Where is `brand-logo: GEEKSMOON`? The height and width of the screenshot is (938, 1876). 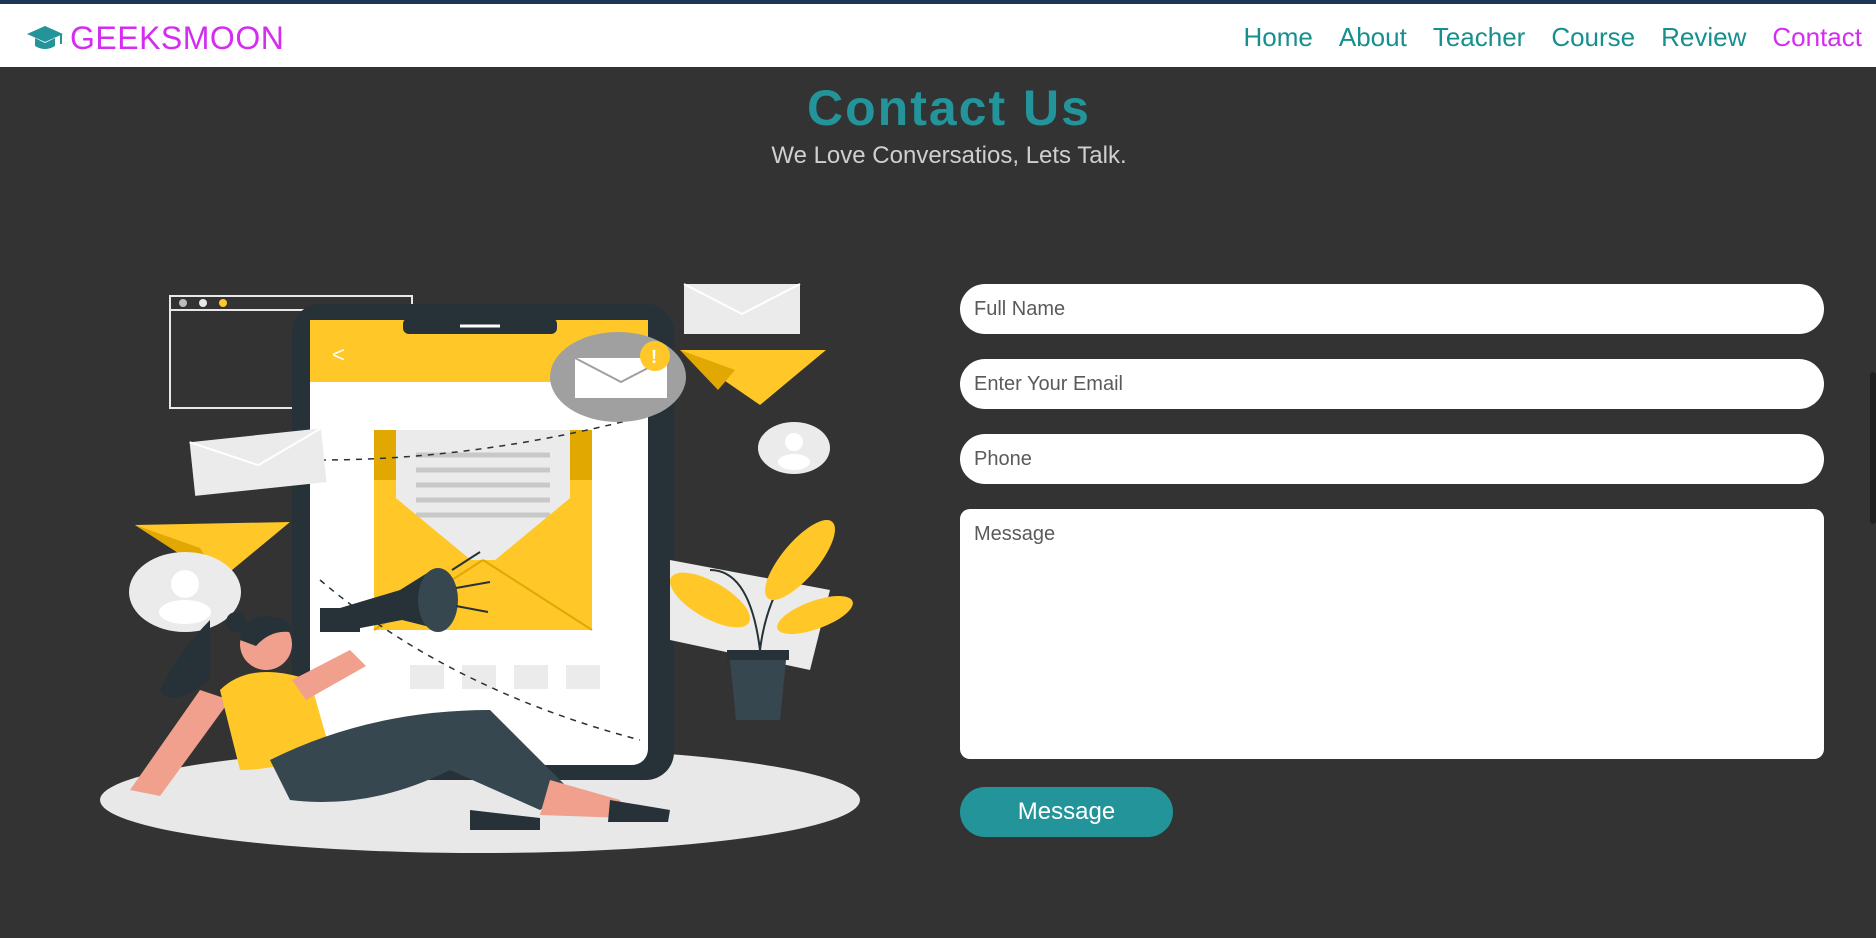
brand-logo: GEEKSMOON is located at coordinates (155, 38).